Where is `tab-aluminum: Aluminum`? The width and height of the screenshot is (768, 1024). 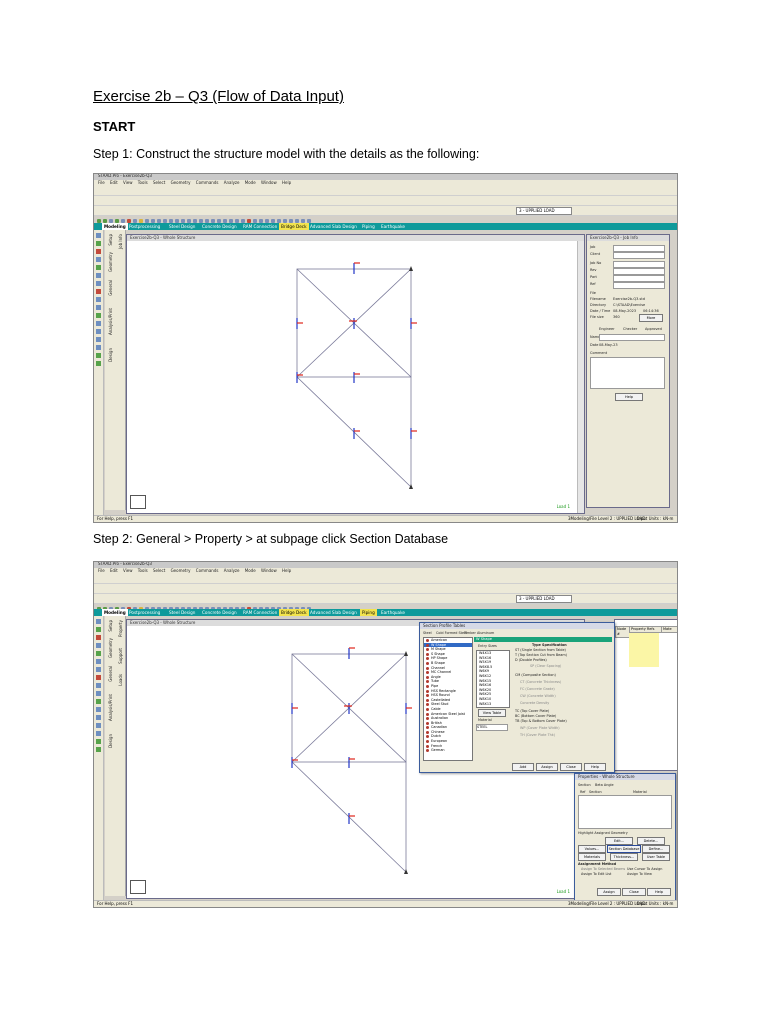 tab-aluminum: Aluminum is located at coordinates (485, 633).